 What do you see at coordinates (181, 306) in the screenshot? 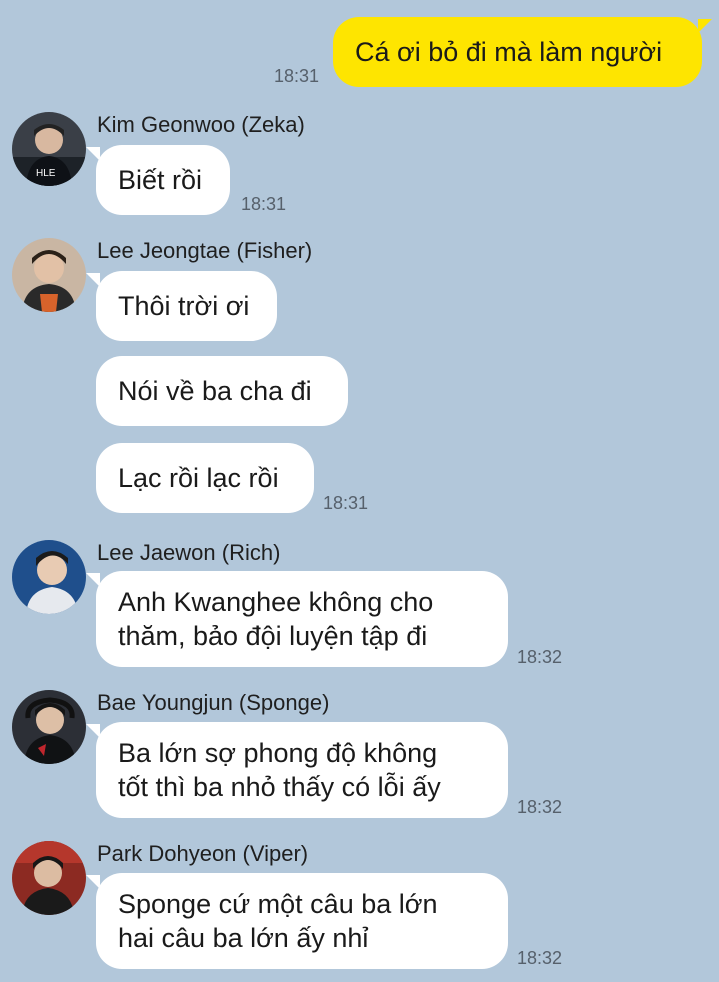
I see `incoming-message: Thôi trời ơi` at bounding box center [181, 306].